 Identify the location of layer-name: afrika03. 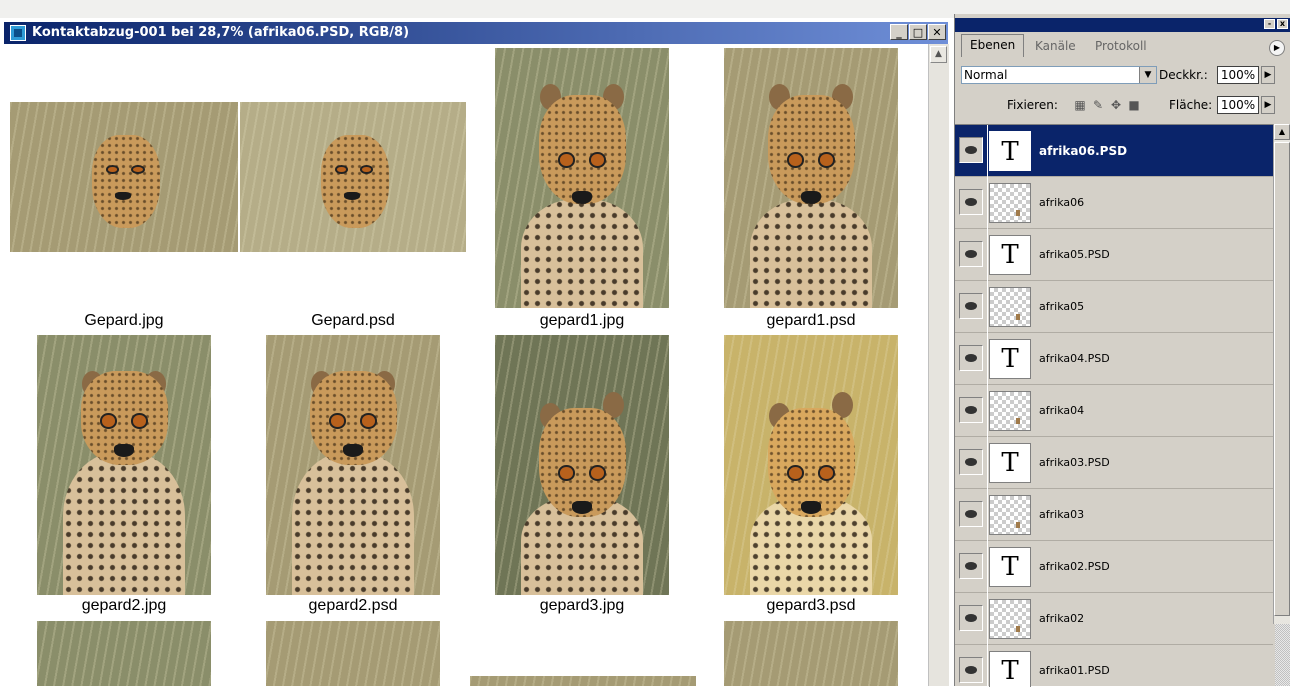
(1062, 514).